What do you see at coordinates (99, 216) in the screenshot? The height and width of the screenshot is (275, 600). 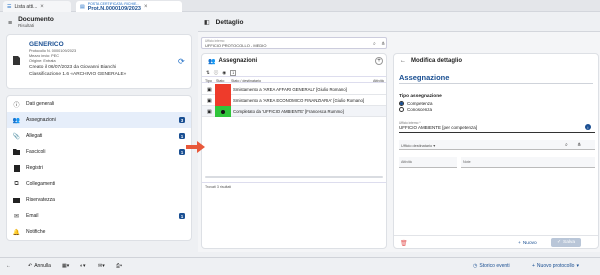 I see `menu-item-email: ✉ Email 1` at bounding box center [99, 216].